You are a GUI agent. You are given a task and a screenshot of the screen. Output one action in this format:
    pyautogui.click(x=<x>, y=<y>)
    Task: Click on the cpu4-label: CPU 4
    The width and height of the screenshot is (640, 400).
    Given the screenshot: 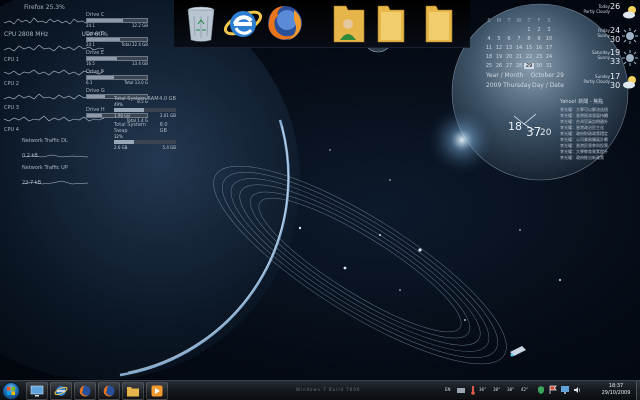 What is the action you would take?
    pyautogui.click(x=11, y=130)
    